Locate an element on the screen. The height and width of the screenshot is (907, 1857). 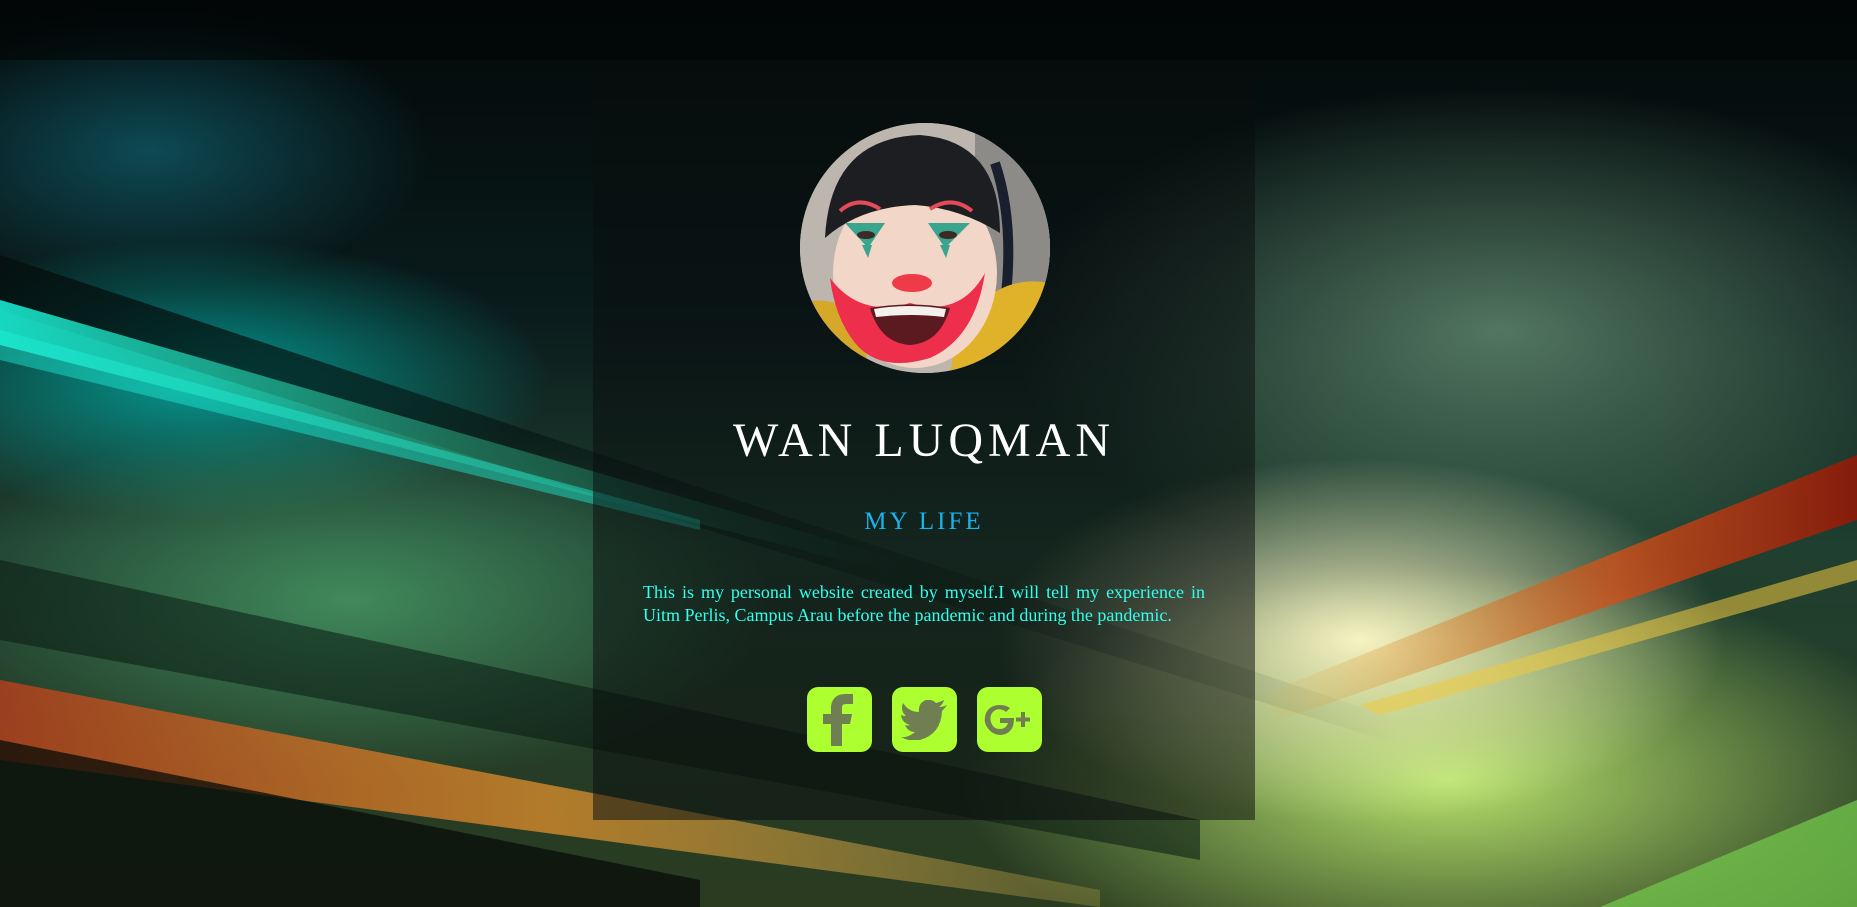
facebook-icon is located at coordinates (838, 719).